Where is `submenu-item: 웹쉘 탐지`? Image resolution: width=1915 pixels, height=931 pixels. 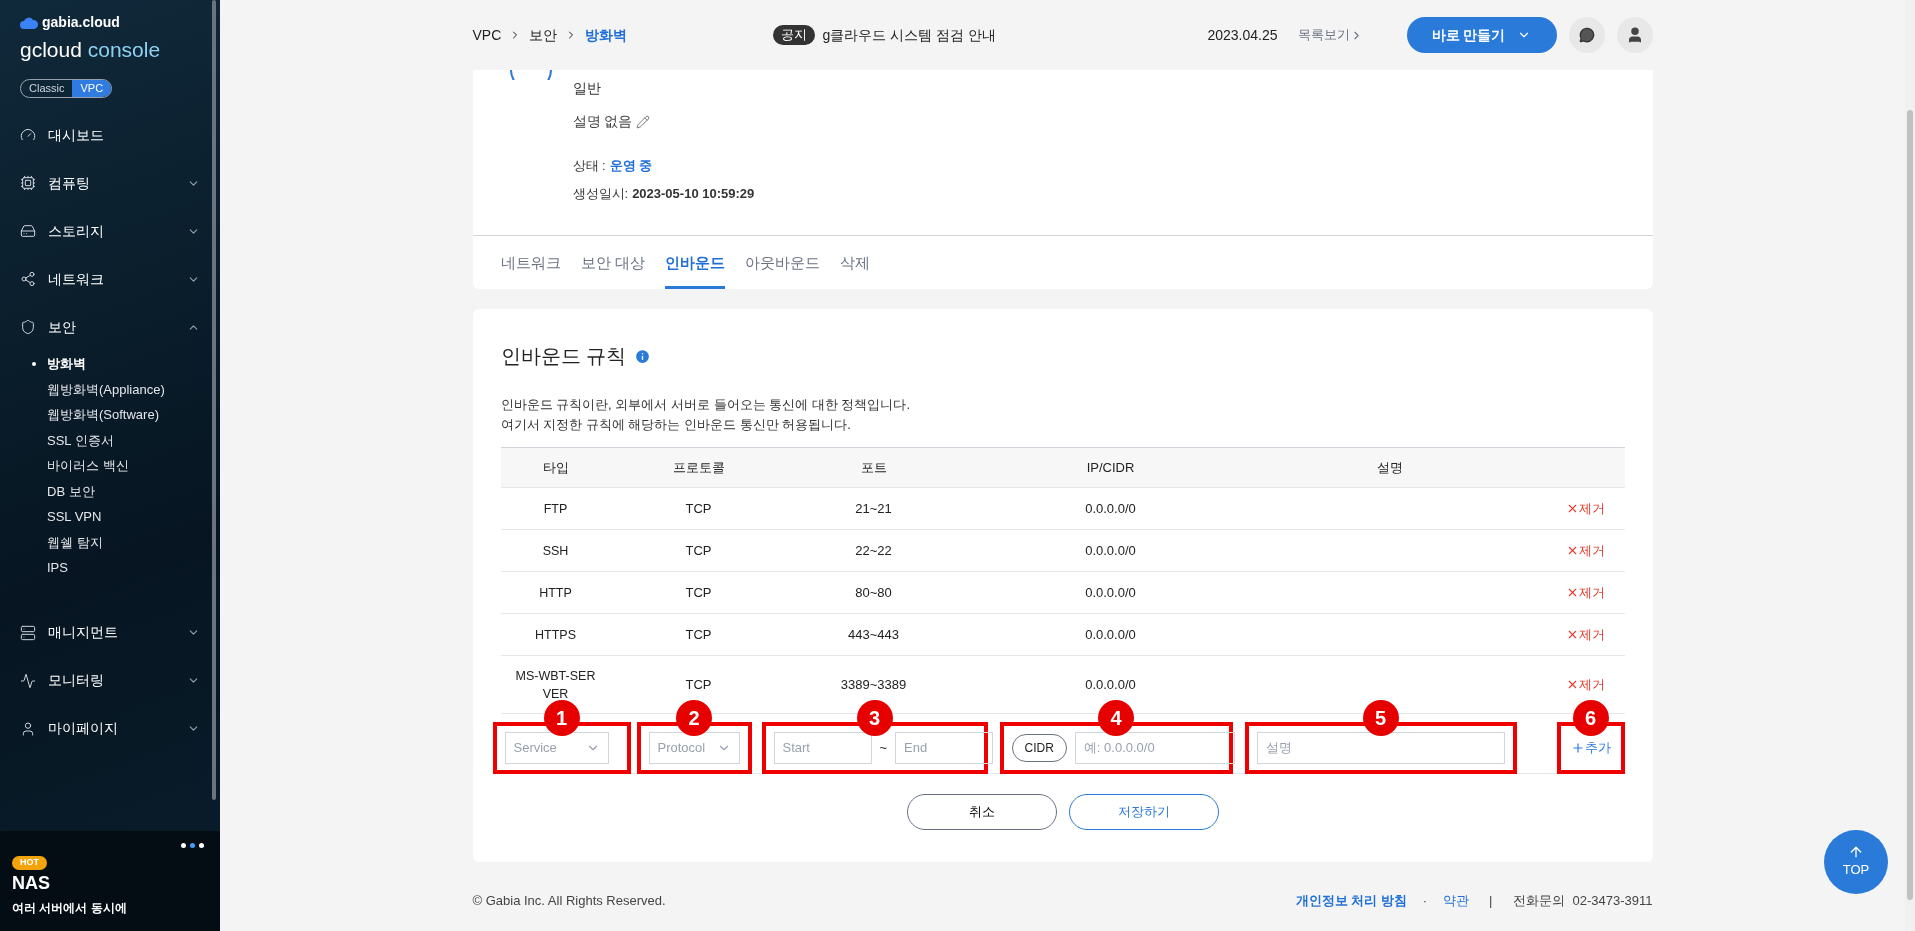 submenu-item: 웹쉘 탐지 is located at coordinates (110, 542).